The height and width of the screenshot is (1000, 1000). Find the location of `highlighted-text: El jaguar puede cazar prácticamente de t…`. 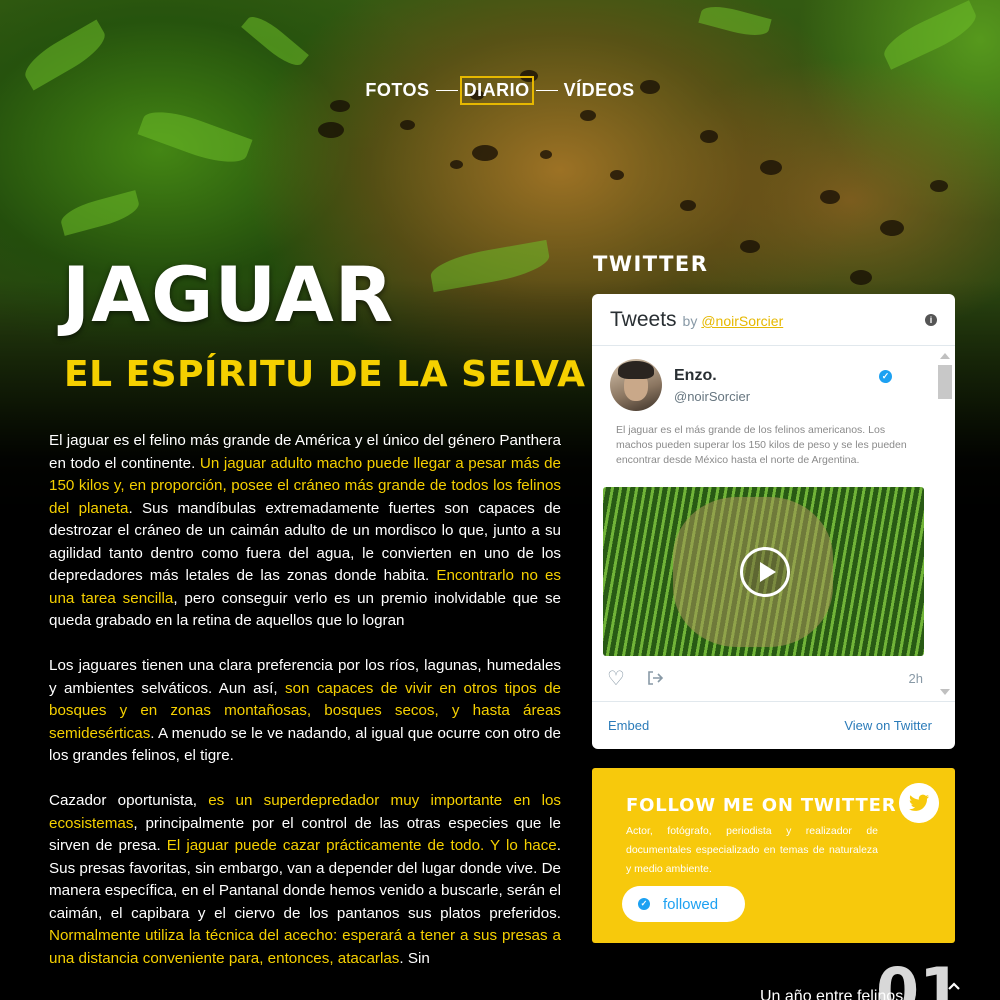

highlighted-text: El jaguar puede cazar prácticamente de t… is located at coordinates (361, 845).